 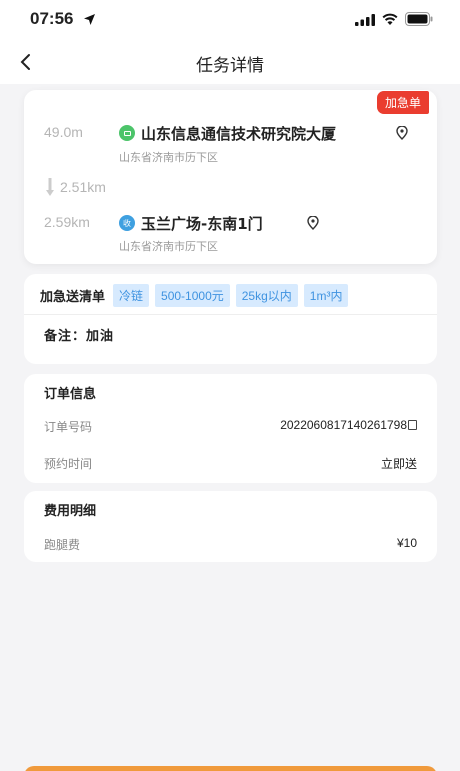 What do you see at coordinates (70, 511) in the screenshot?
I see `fee-detail-title: 费用明细` at bounding box center [70, 511].